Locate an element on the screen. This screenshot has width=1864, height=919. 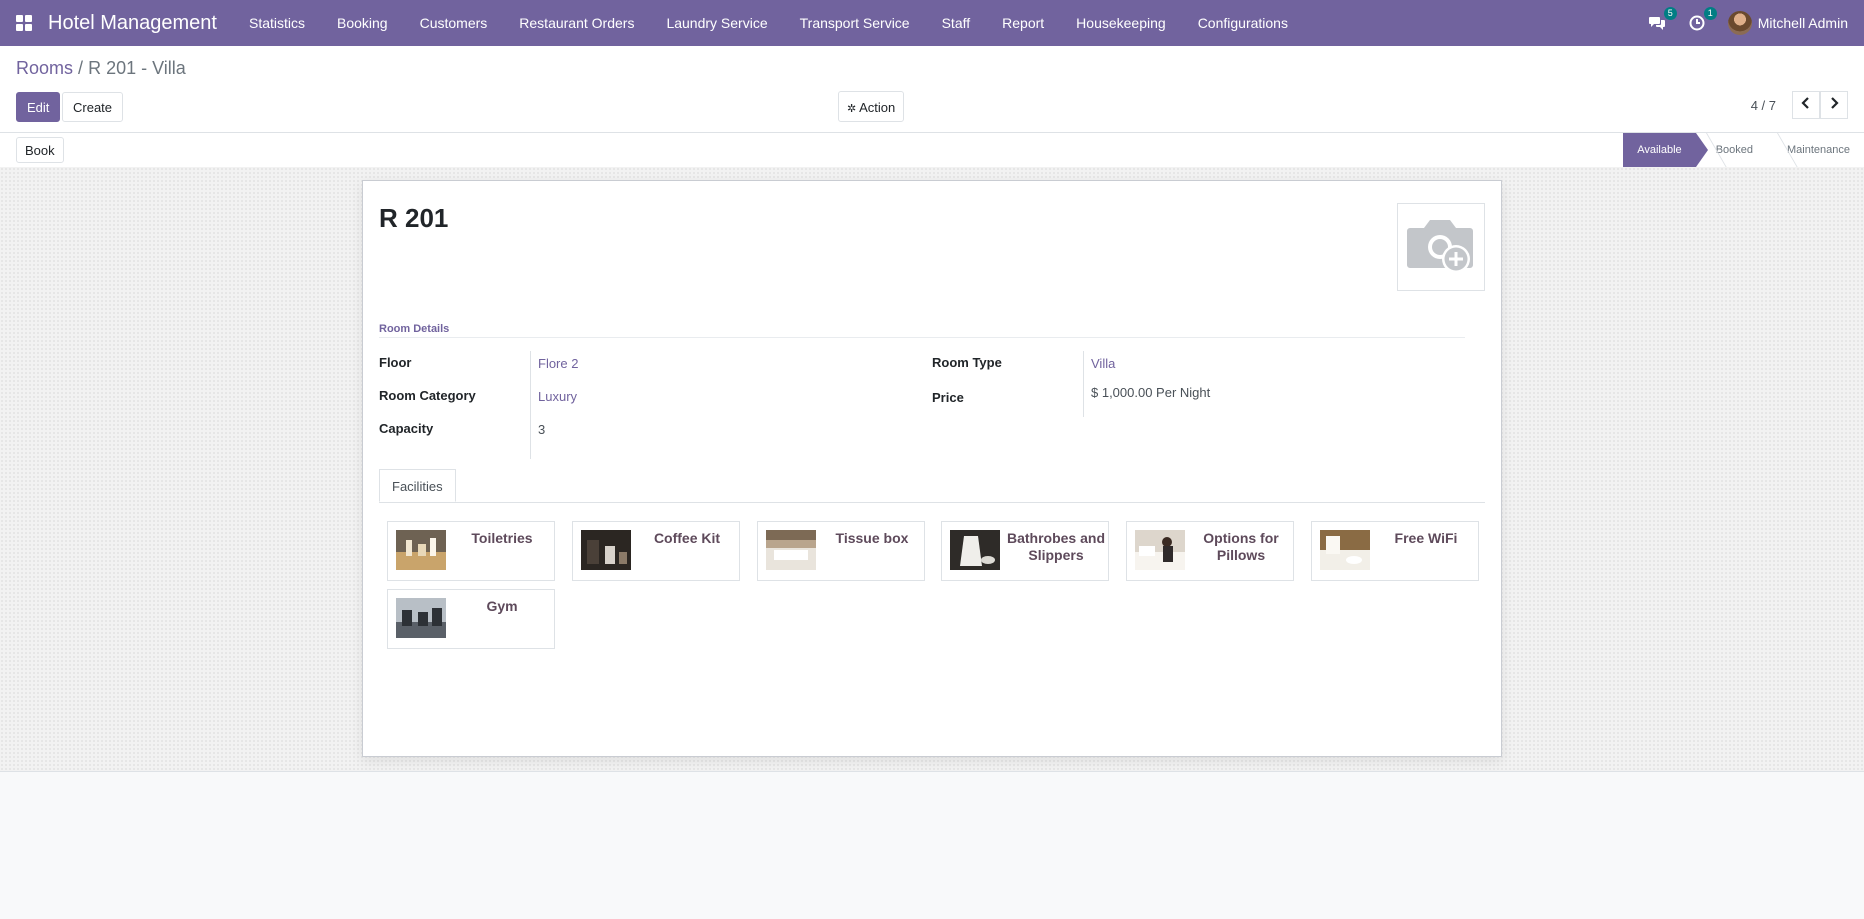
facility-name: Coffee Kit is located at coordinates (687, 538).